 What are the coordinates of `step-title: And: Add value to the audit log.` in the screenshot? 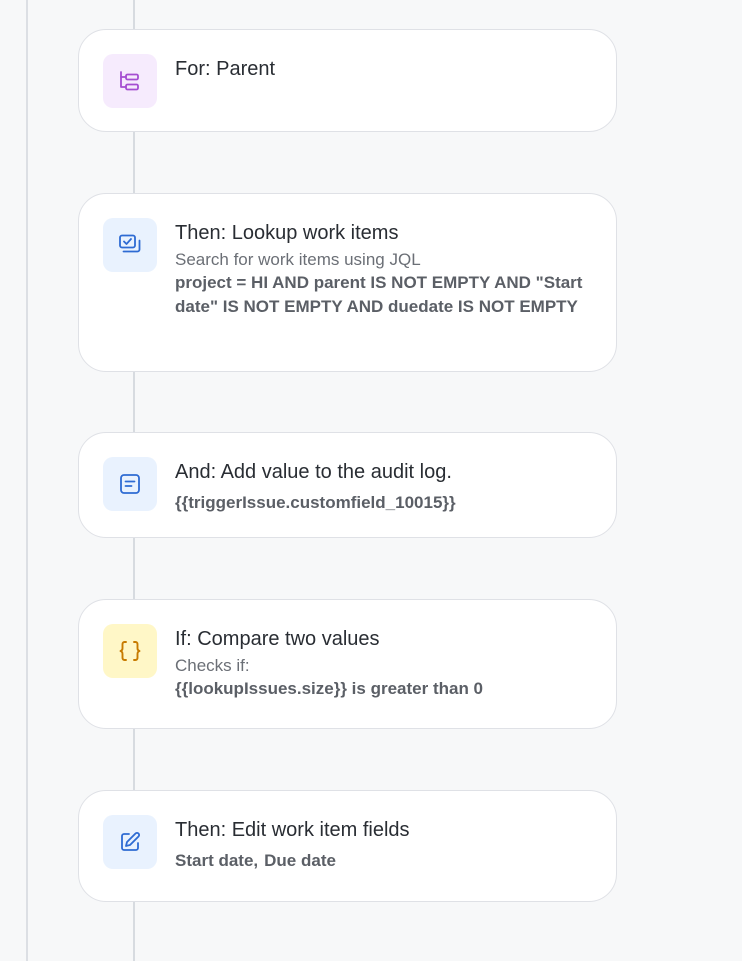 It's located at (313, 472).